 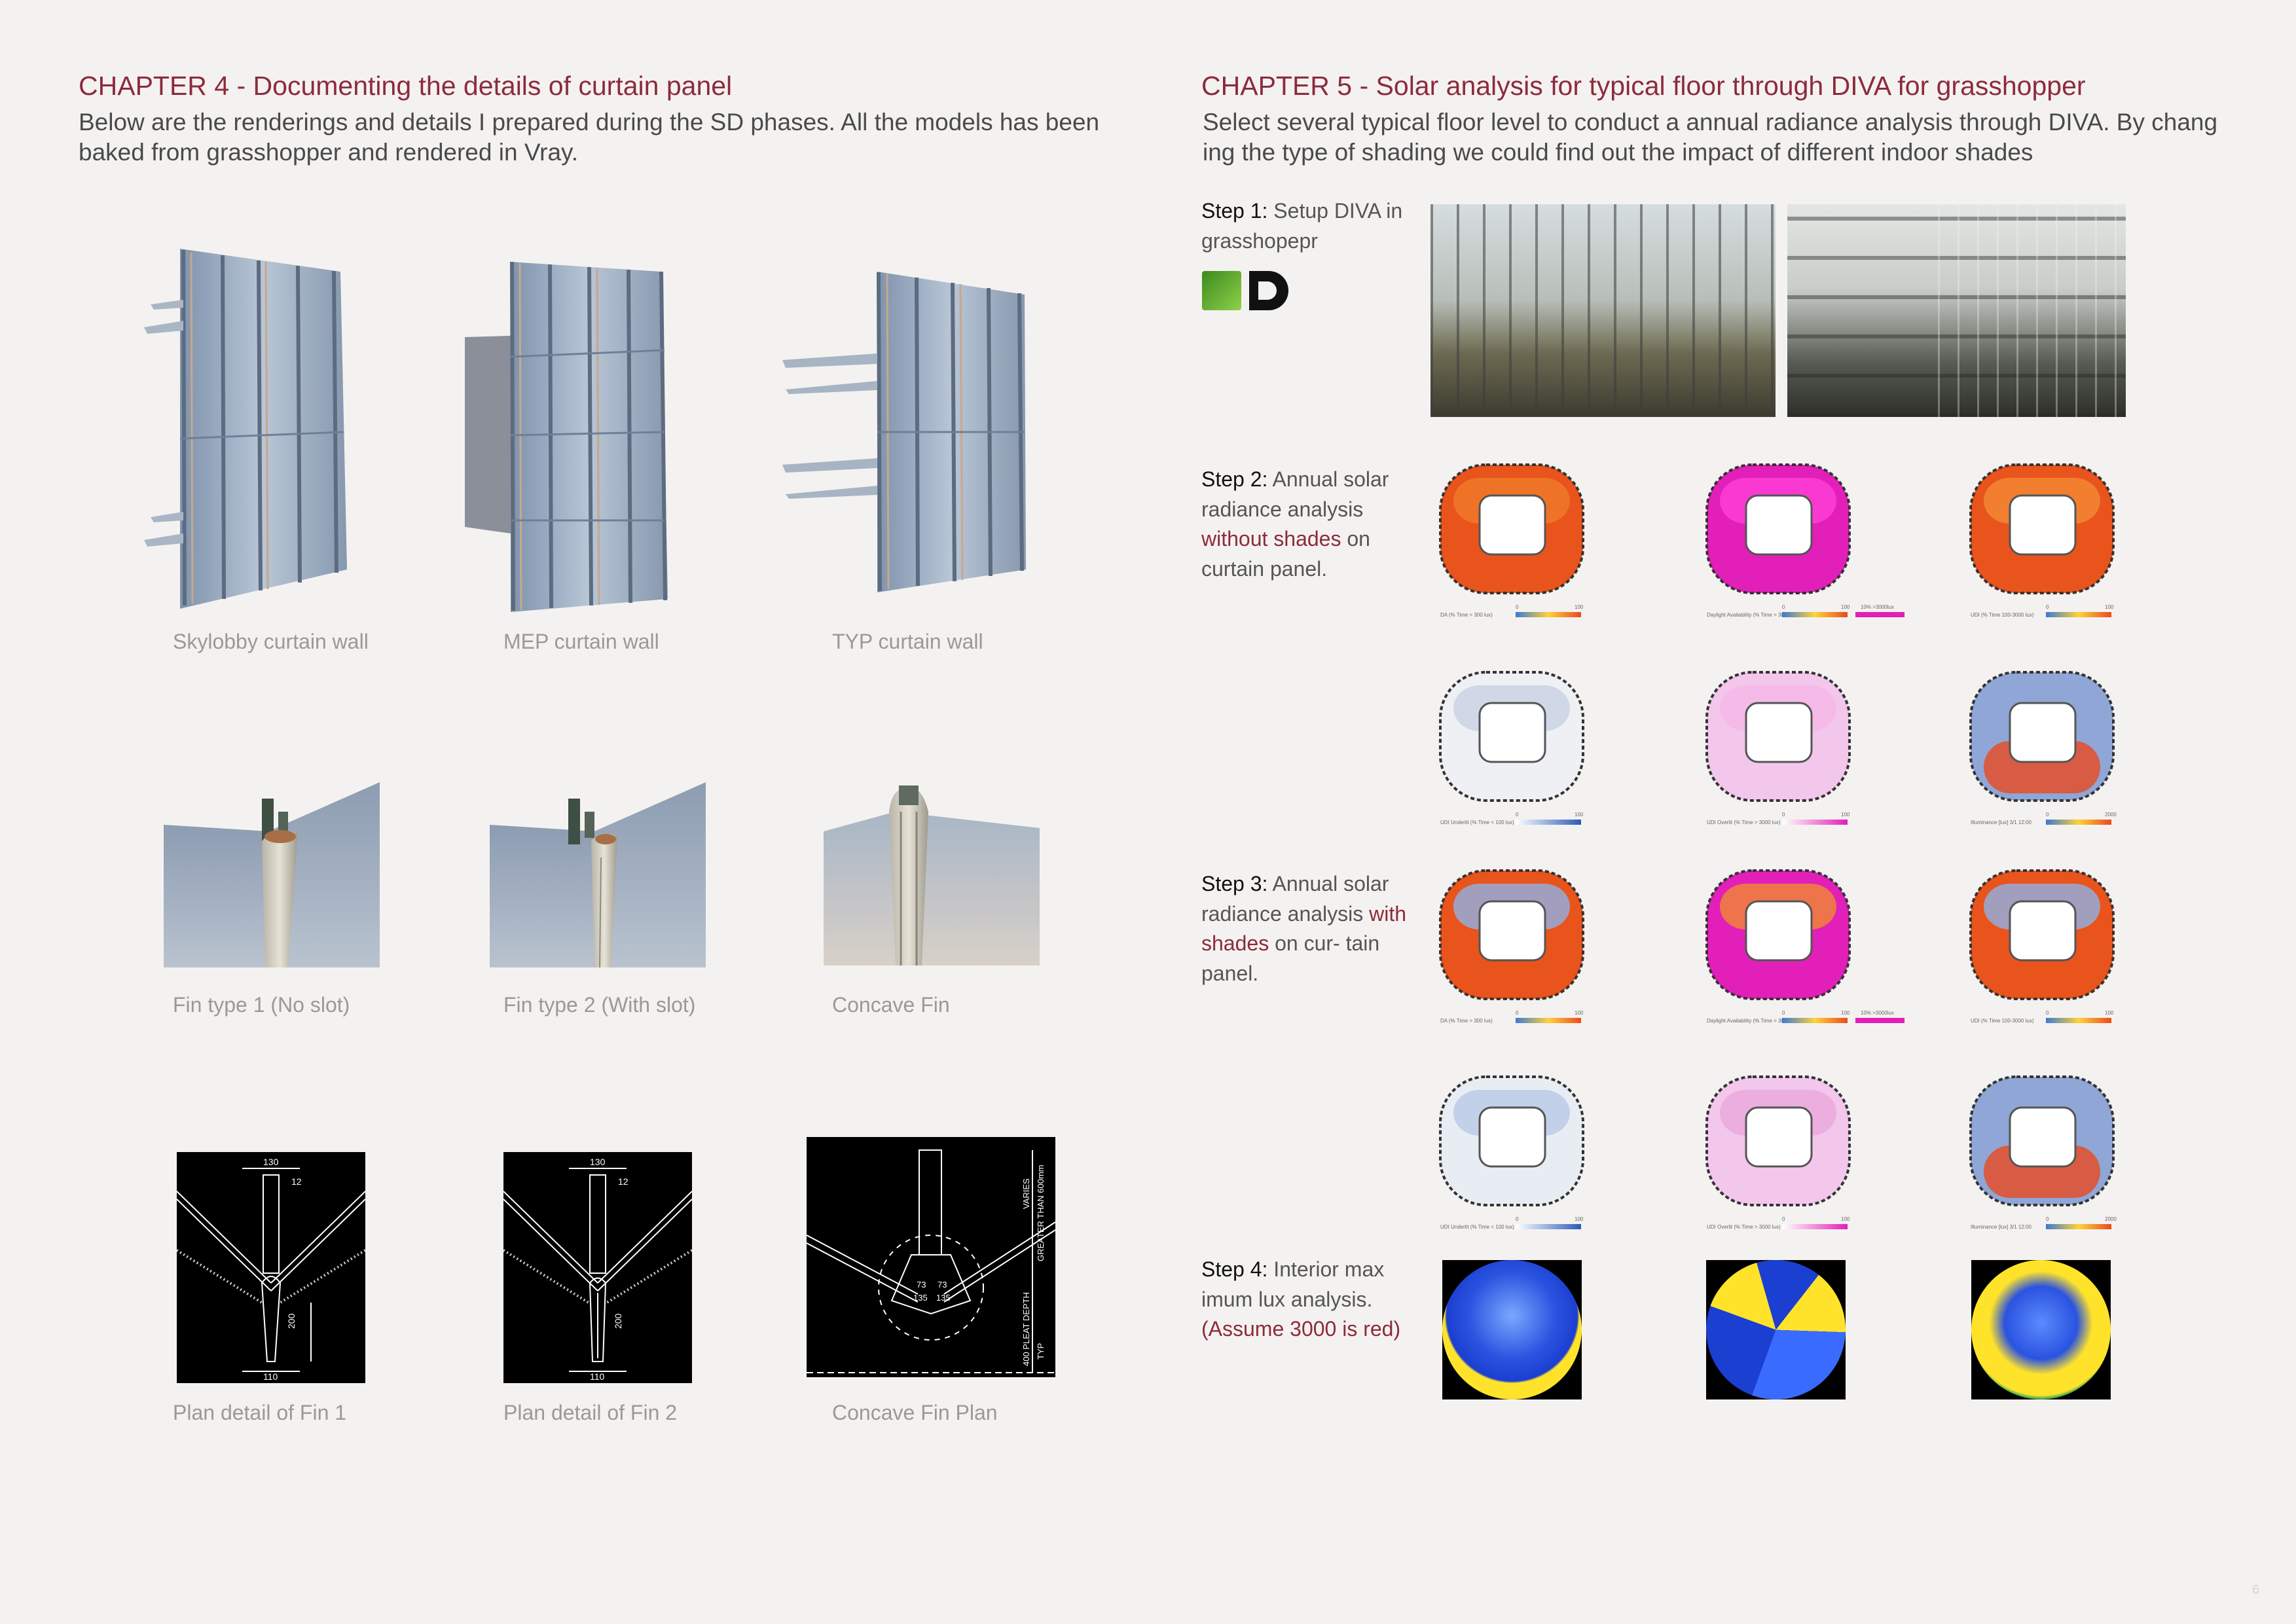 I want to click on analysis-plan-r2-c2, so click(x=1778, y=736).